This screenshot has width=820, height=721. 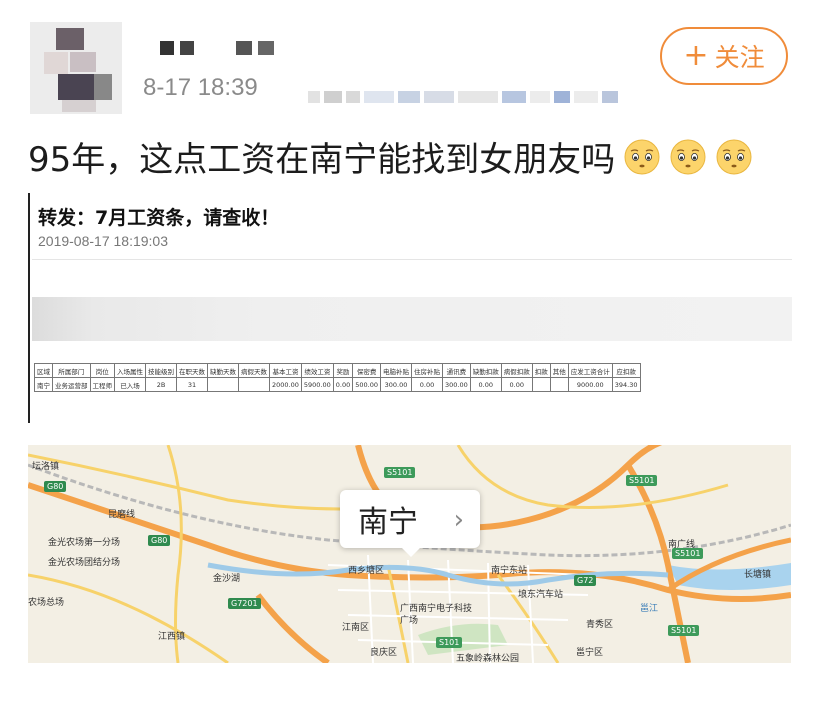 I want to click on table-cell: 工程师, so click(x=102, y=384).